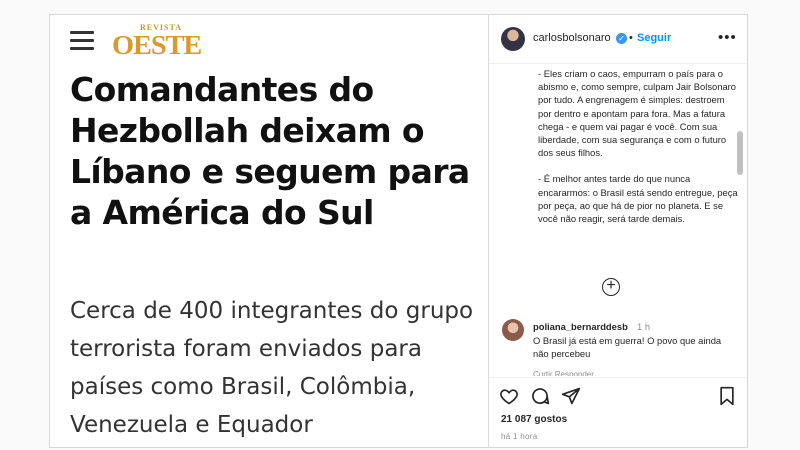 The image size is (800, 450). What do you see at coordinates (727, 396) in the screenshot?
I see `bookmark-icon` at bounding box center [727, 396].